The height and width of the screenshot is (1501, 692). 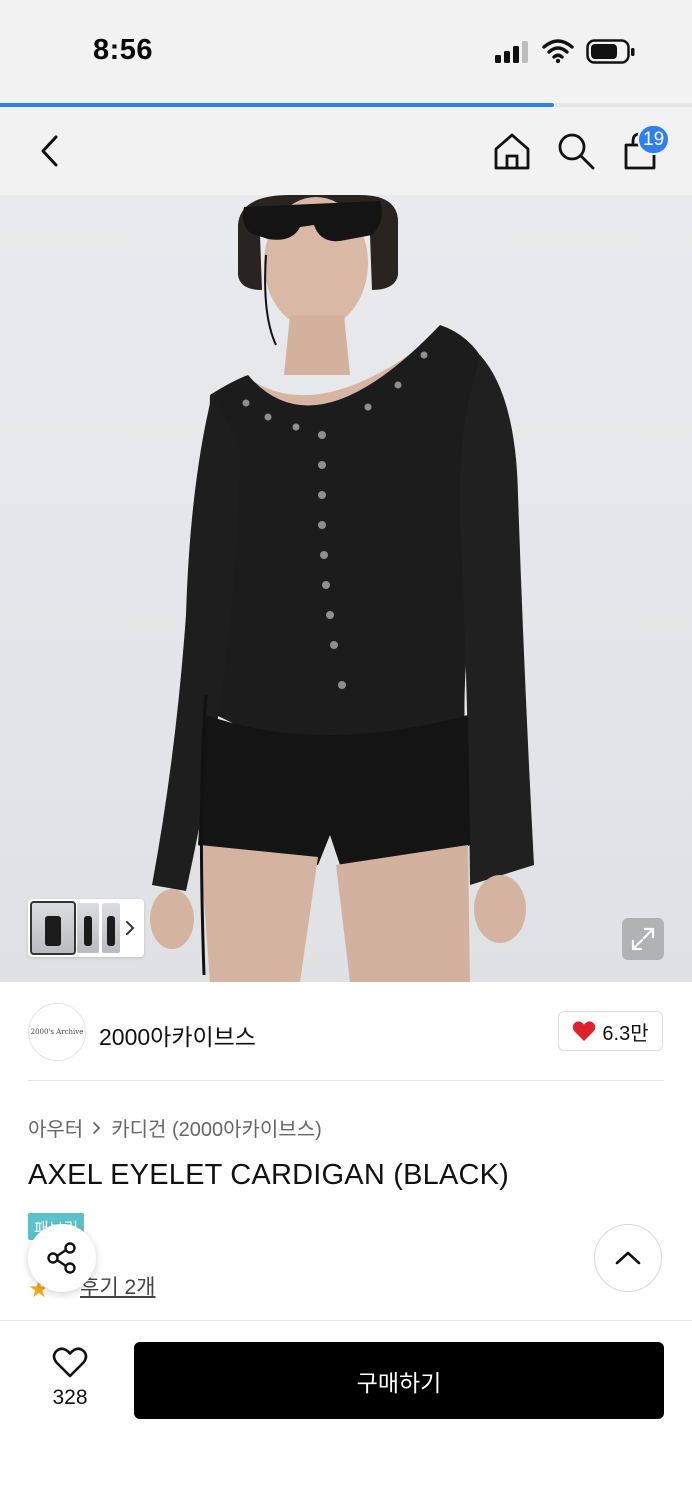 I want to click on wifi-icon, so click(x=558, y=51).